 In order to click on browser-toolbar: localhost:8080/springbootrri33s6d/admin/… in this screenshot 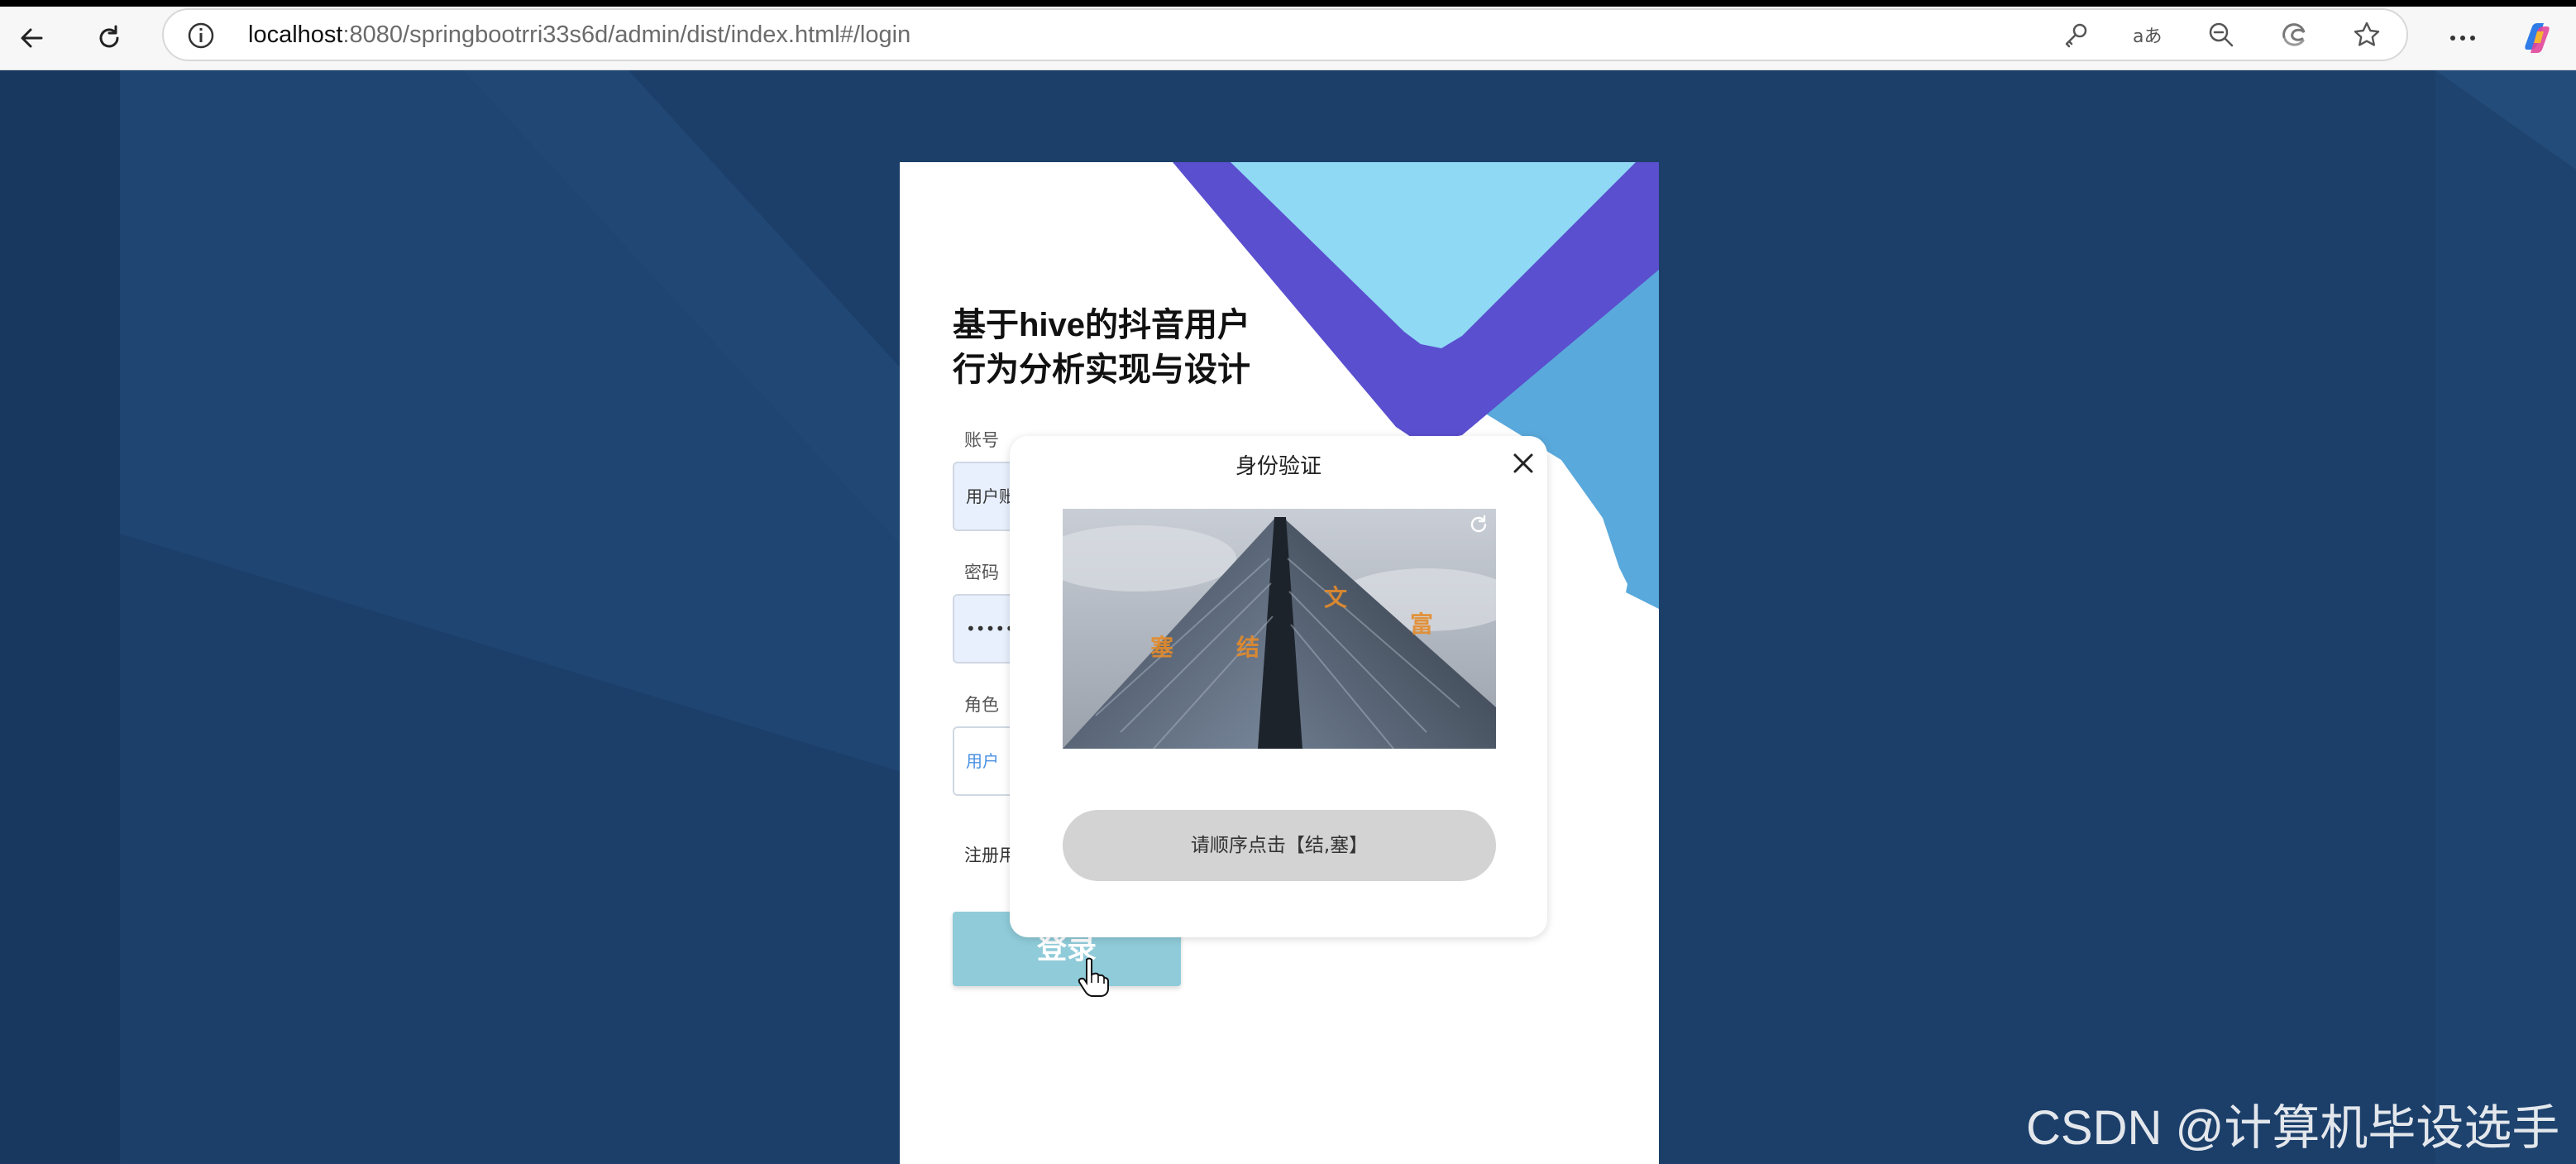, I will do `click(1288, 38)`.